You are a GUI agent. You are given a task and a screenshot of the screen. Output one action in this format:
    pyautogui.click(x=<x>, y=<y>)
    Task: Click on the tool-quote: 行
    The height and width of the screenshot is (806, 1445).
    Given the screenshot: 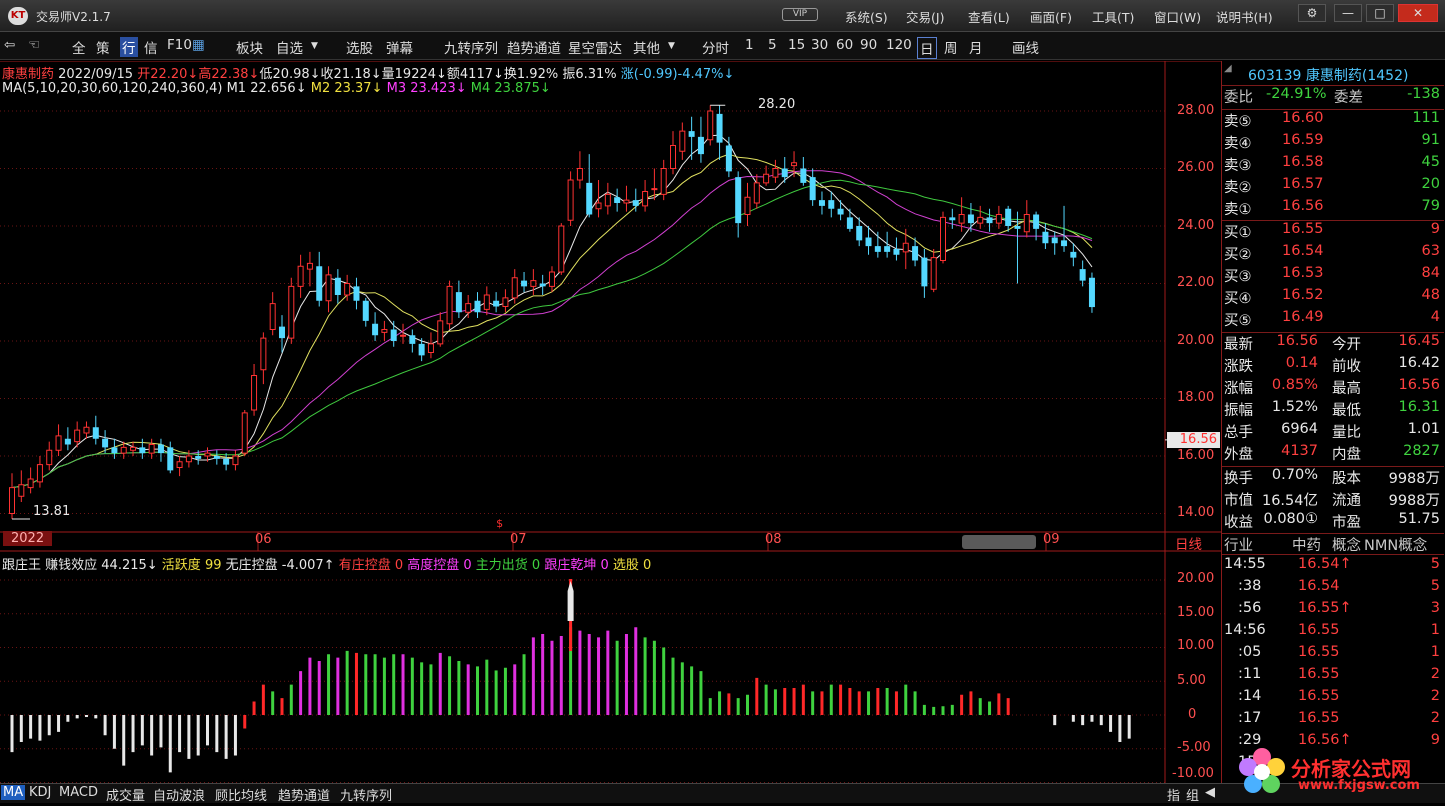 What is the action you would take?
    pyautogui.click(x=129, y=47)
    